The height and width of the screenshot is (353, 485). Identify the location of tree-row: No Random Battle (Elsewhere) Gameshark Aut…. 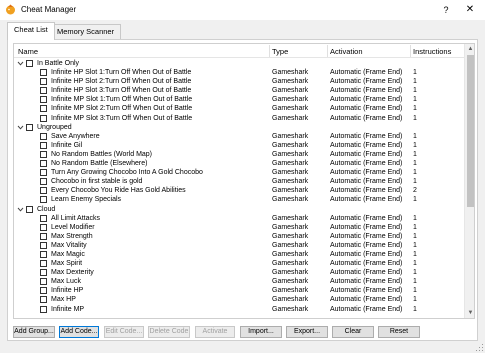
(239, 163).